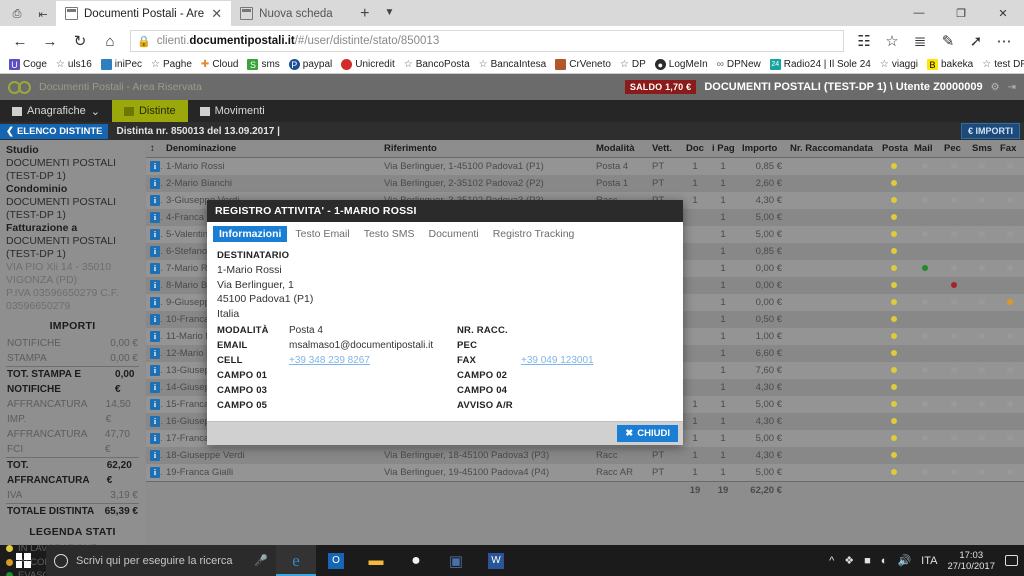 The height and width of the screenshot is (576, 1024). Describe the element at coordinates (534, 234) in the screenshot. I see `tab-registro-tracking: Registro Tracking` at that location.